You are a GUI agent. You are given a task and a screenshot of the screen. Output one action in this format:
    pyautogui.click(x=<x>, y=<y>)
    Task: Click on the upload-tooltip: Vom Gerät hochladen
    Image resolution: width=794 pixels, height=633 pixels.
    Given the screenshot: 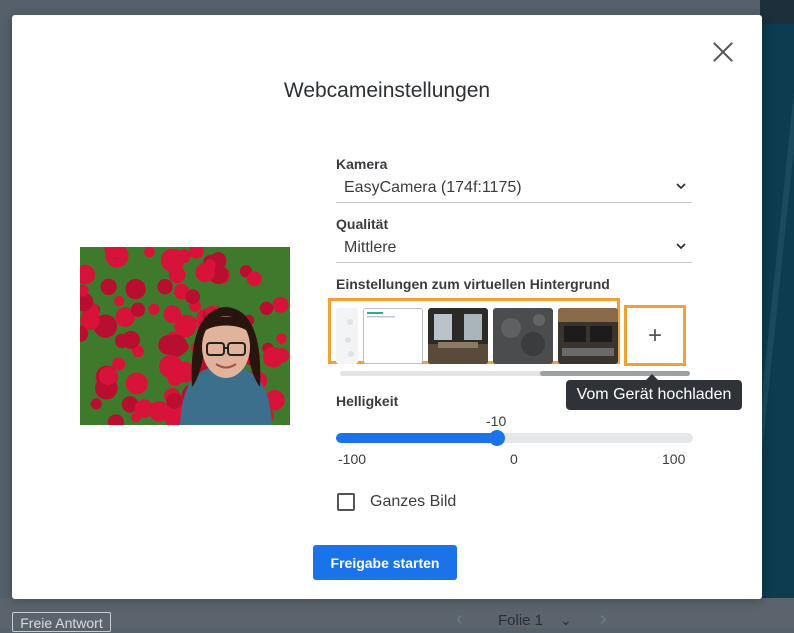 What is the action you would take?
    pyautogui.click(x=654, y=392)
    